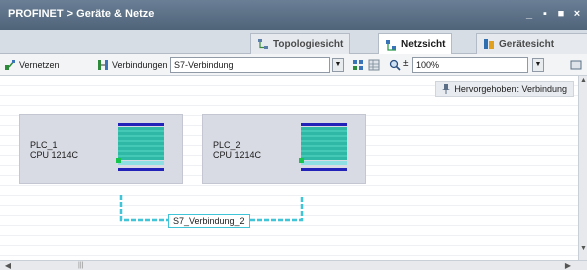 This screenshot has width=587, height=270. I want to click on scroll-left-icon: ◀, so click(8, 265).